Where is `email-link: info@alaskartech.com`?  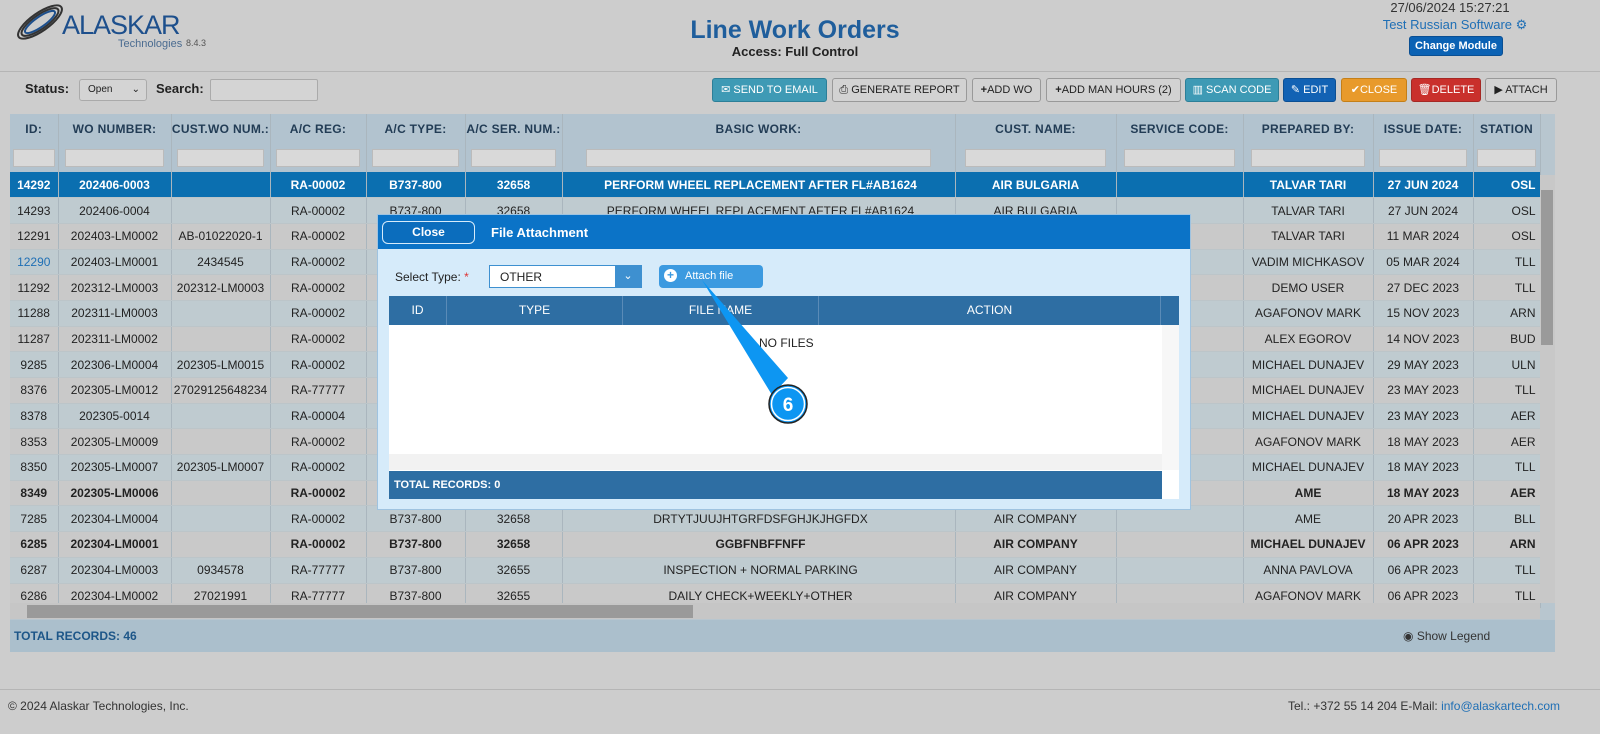 email-link: info@alaskartech.com is located at coordinates (1500, 706).